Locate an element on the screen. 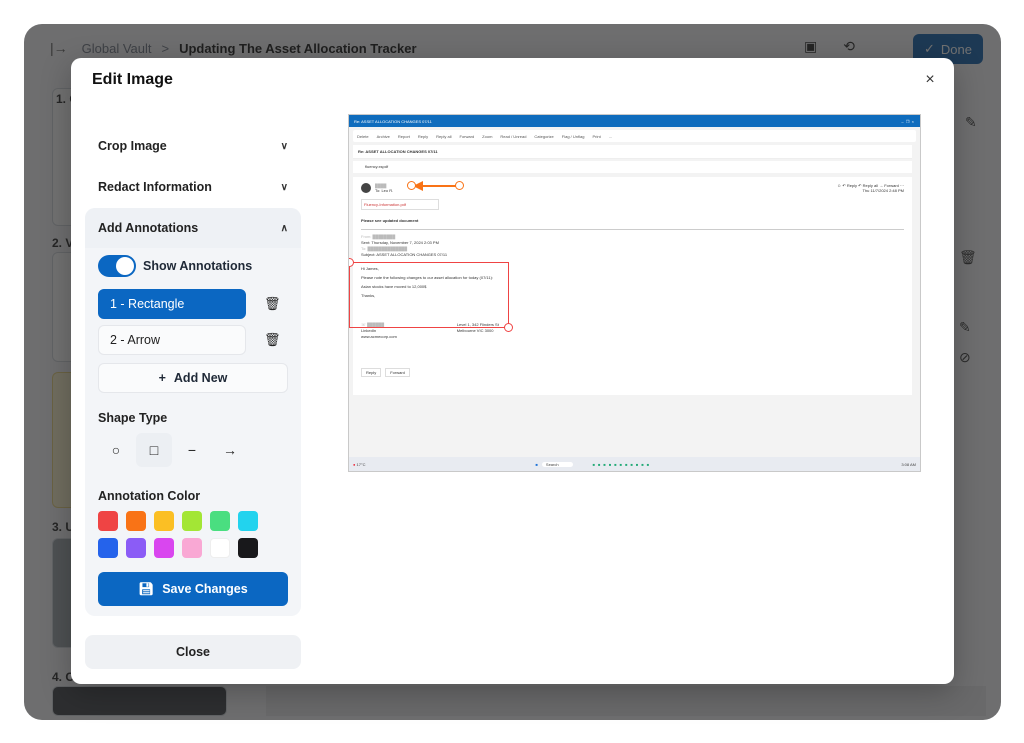 The width and height of the screenshot is (1024, 743). attachment-bar: fluency.xspdf is located at coordinates (632, 167).